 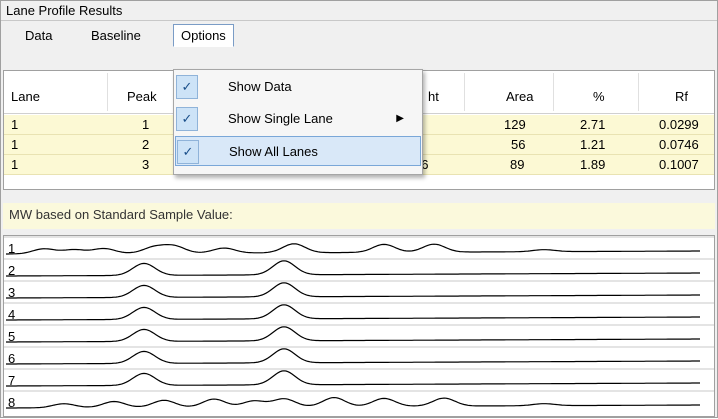 I want to click on menu-item-label: Show All Lanes, so click(x=273, y=151).